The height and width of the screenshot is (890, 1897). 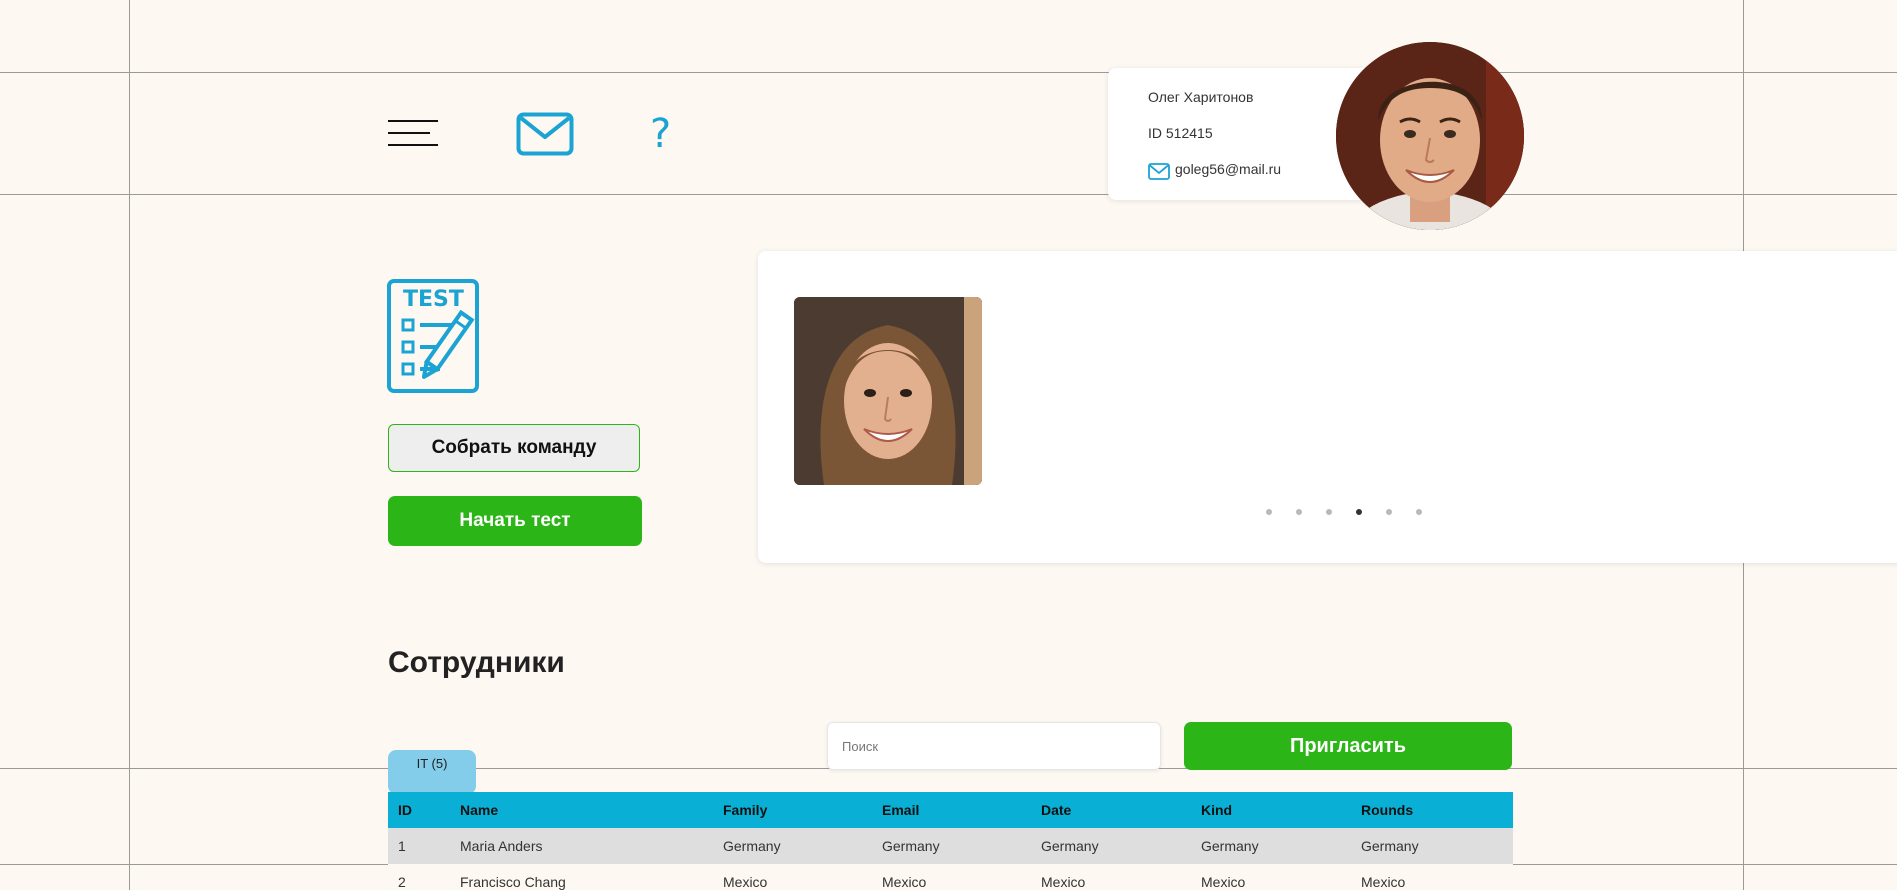 I want to click on invite-button: Пригласить, so click(x=1348, y=746).